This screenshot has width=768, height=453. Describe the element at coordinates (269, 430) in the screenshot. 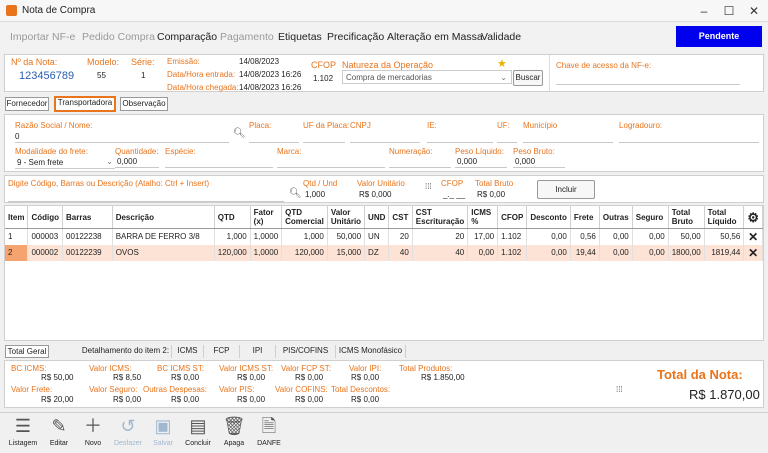

I see `danfe-button: 🗎︎ DANFE` at that location.